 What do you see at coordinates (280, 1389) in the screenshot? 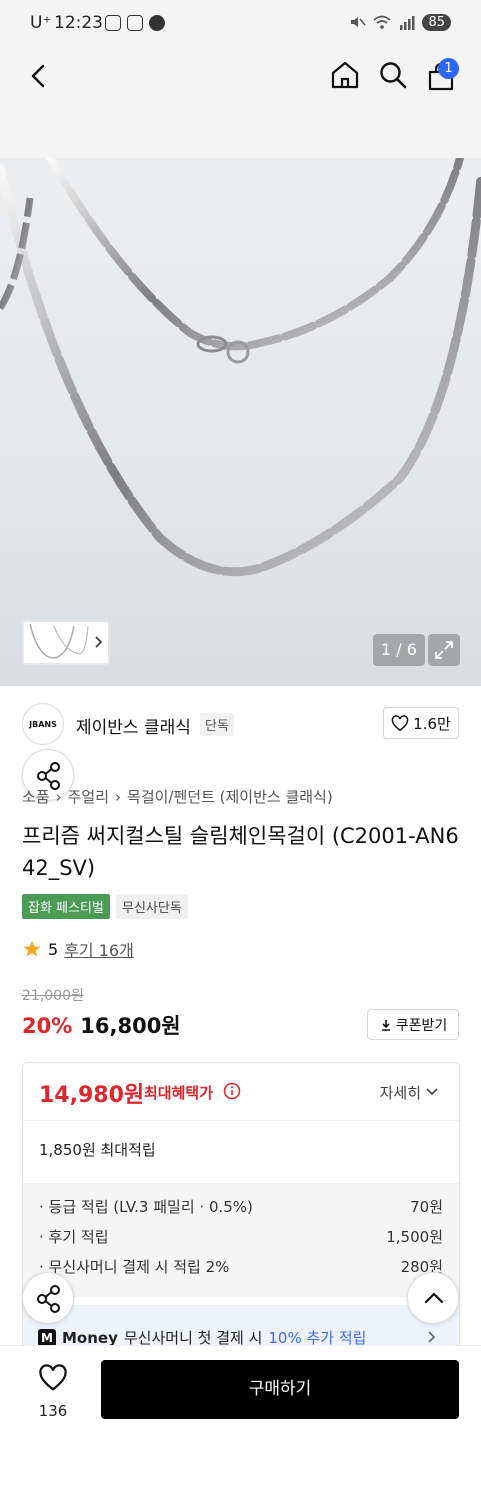
I see `buy-button: 구매하기` at bounding box center [280, 1389].